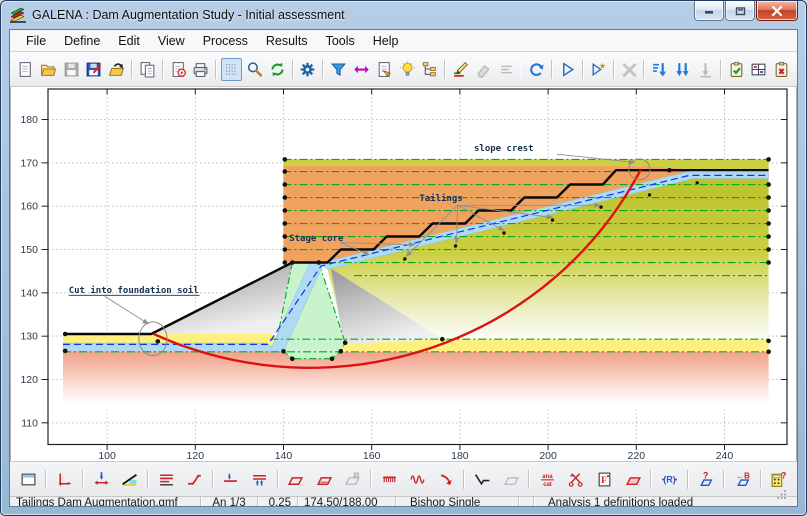 The image size is (807, 516). Describe the element at coordinates (71, 69) in the screenshot. I see `save-icon` at that location.